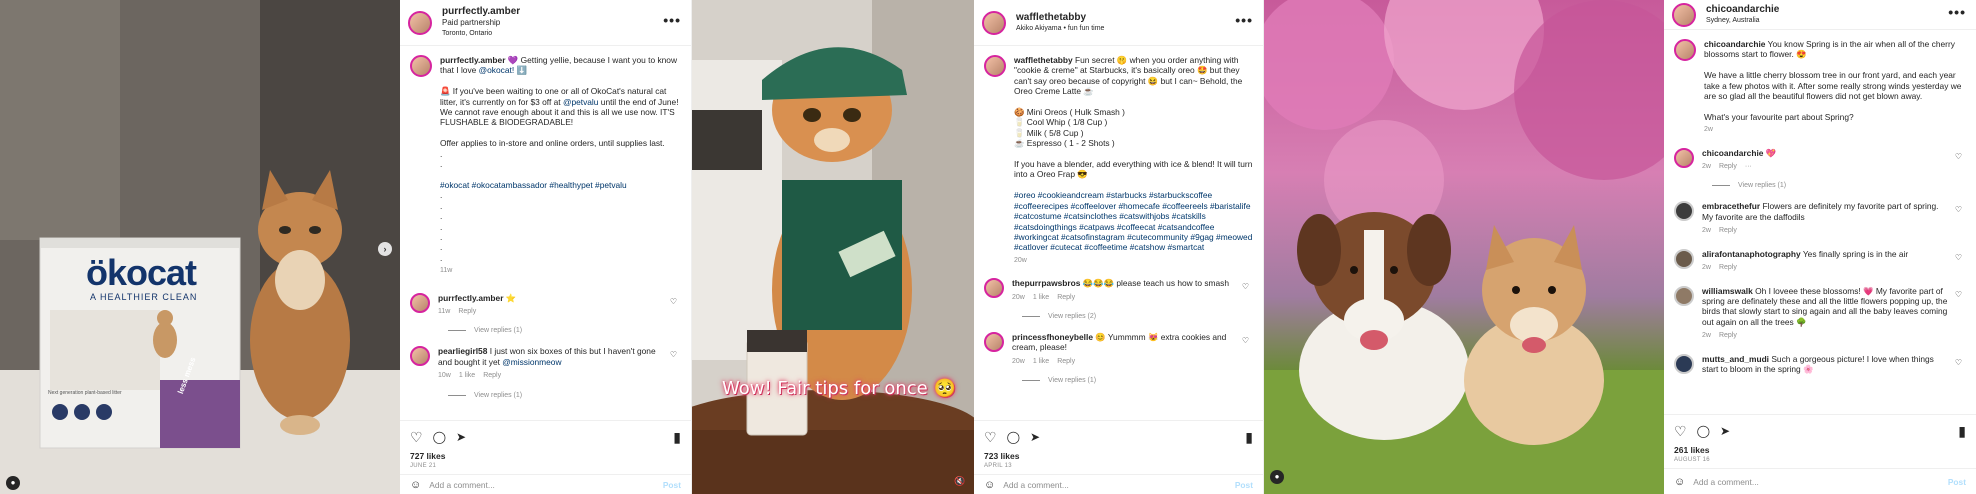 The image size is (1976, 494). Describe the element at coordinates (1137, 316) in the screenshot. I see `view-replies-button: View replies (2)` at that location.